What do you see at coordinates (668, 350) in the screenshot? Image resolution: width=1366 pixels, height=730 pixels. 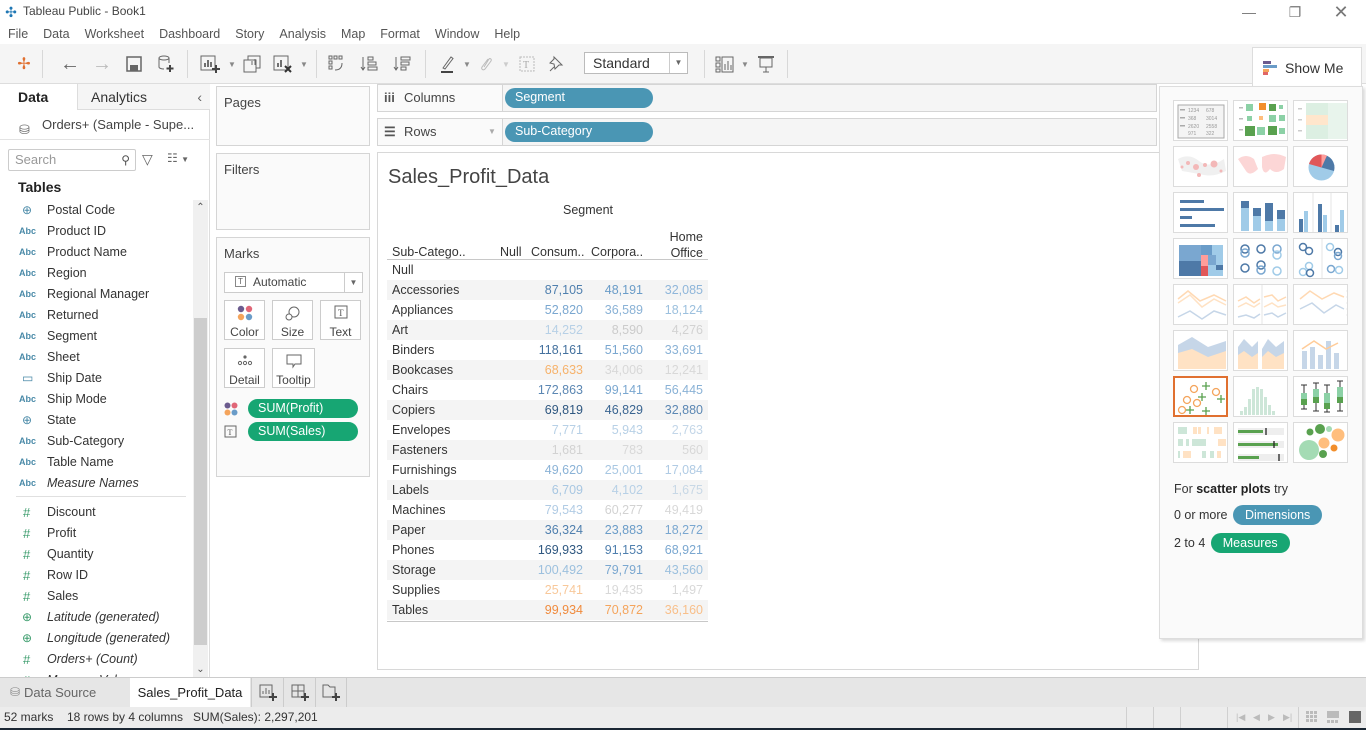 I see `cell-value: 33,691` at bounding box center [668, 350].